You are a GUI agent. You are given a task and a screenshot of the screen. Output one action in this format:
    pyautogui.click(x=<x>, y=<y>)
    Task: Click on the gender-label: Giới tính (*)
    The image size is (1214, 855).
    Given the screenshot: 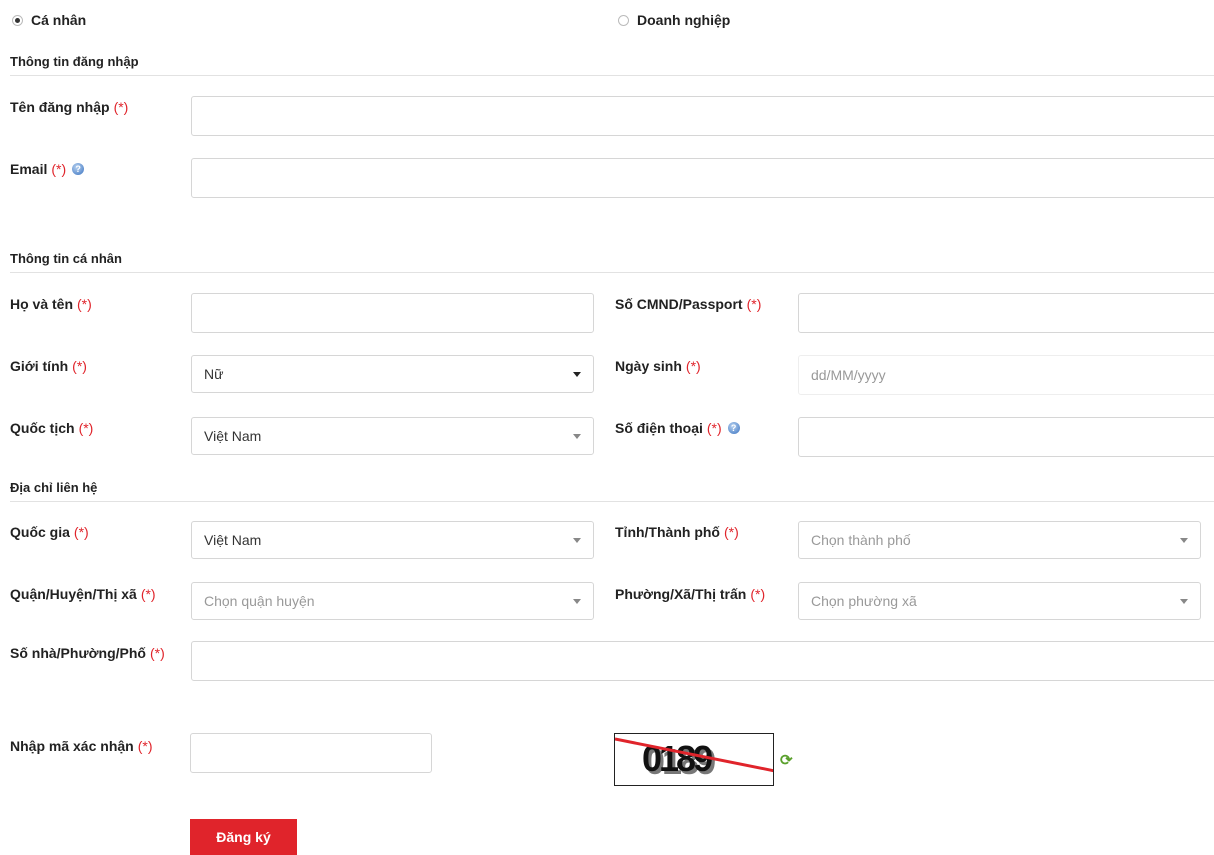 What is the action you would take?
    pyautogui.click(x=48, y=366)
    